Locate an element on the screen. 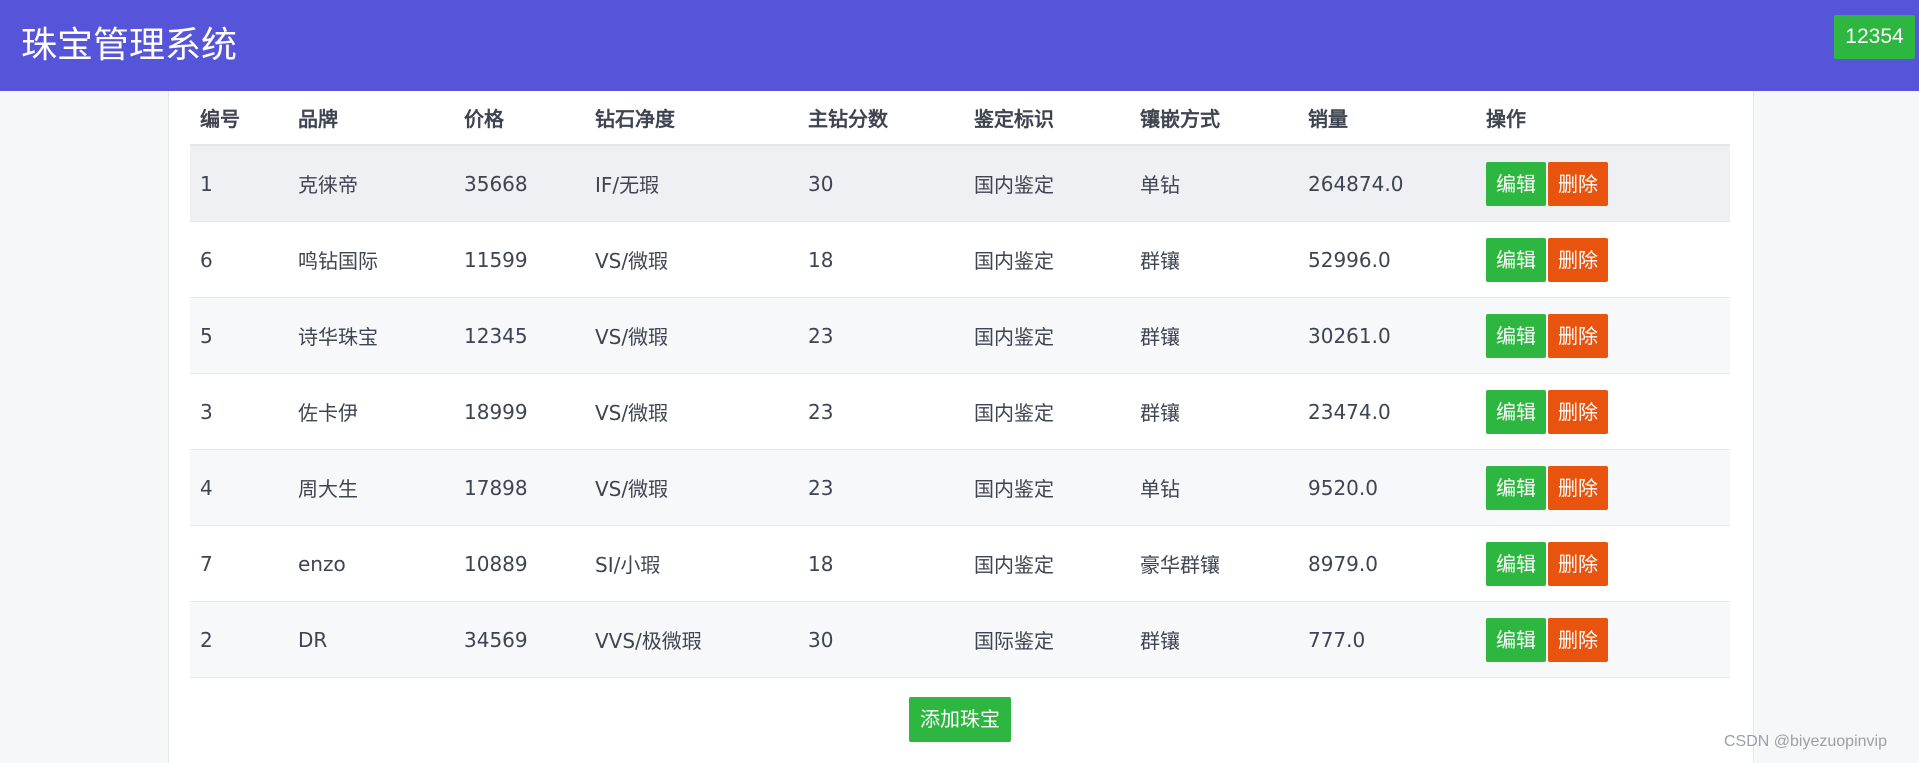 The image size is (1919, 763). add-jewelry-button: 添加珠宝 is located at coordinates (960, 719).